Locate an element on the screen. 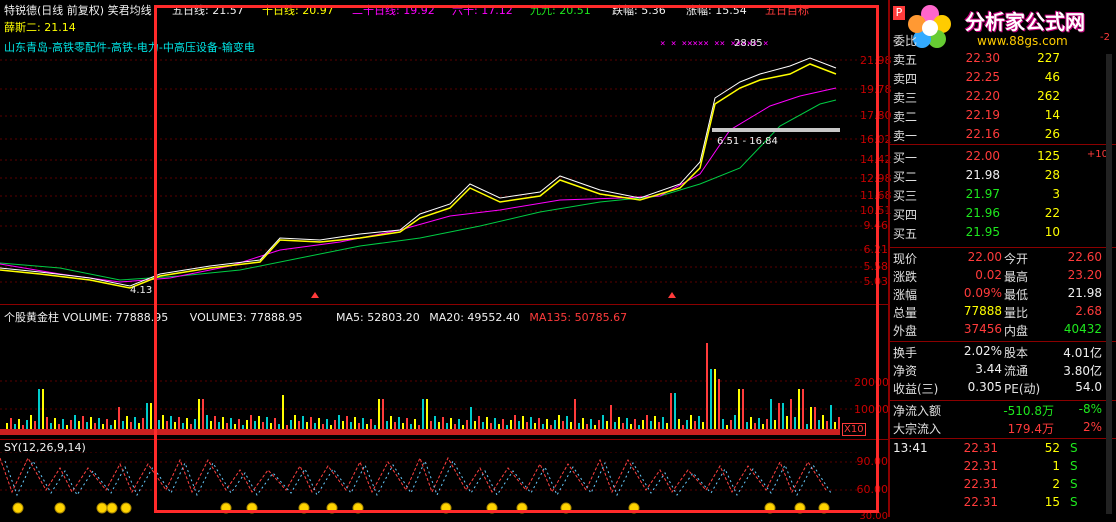 This screenshot has width=1116, height=522. volume3-readout: VOLUME3: 77888.95 is located at coordinates (246, 317).